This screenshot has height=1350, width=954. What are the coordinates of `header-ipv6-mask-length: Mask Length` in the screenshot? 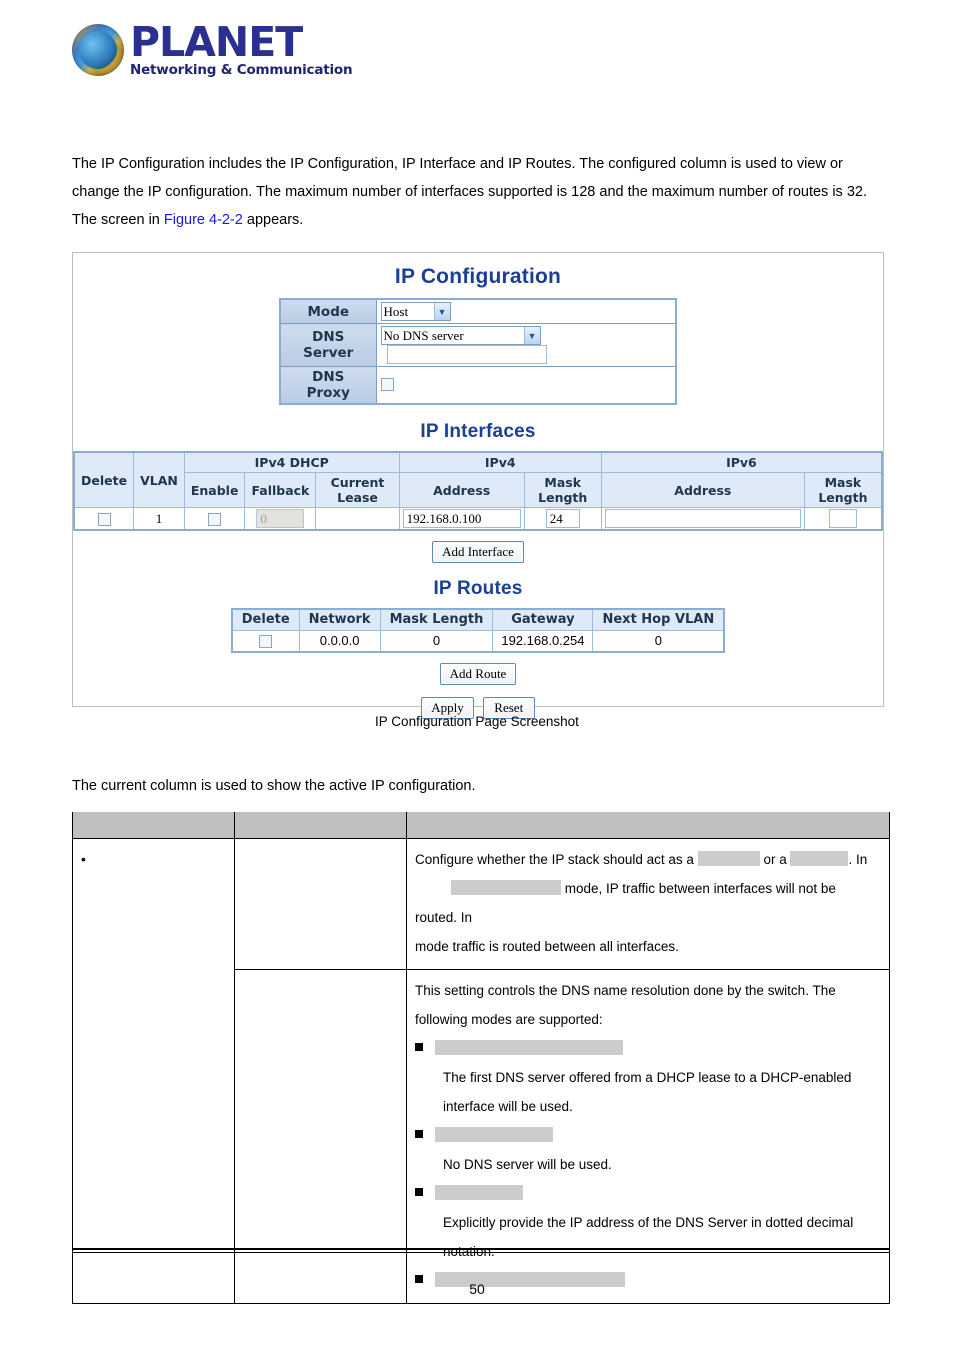 It's located at (843, 490).